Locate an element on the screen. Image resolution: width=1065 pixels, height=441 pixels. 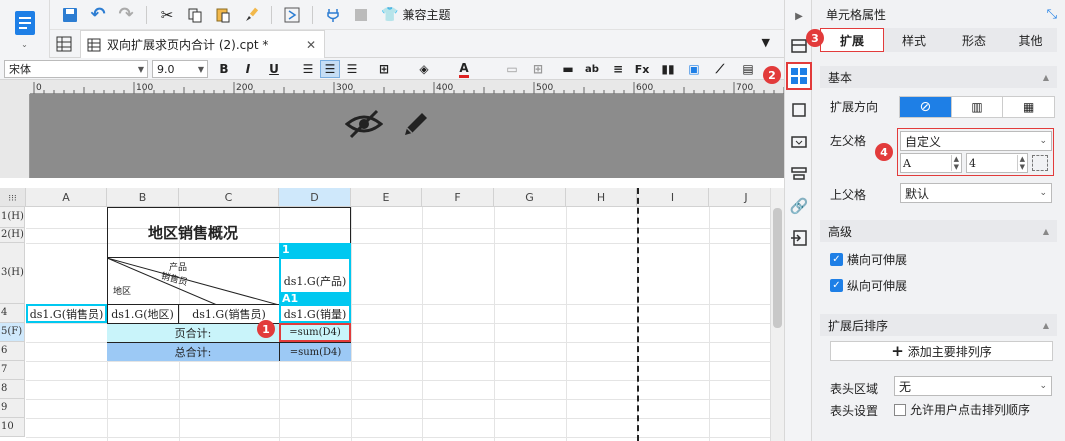
row-header-1: 1(H) is located at coordinates (12, 217).